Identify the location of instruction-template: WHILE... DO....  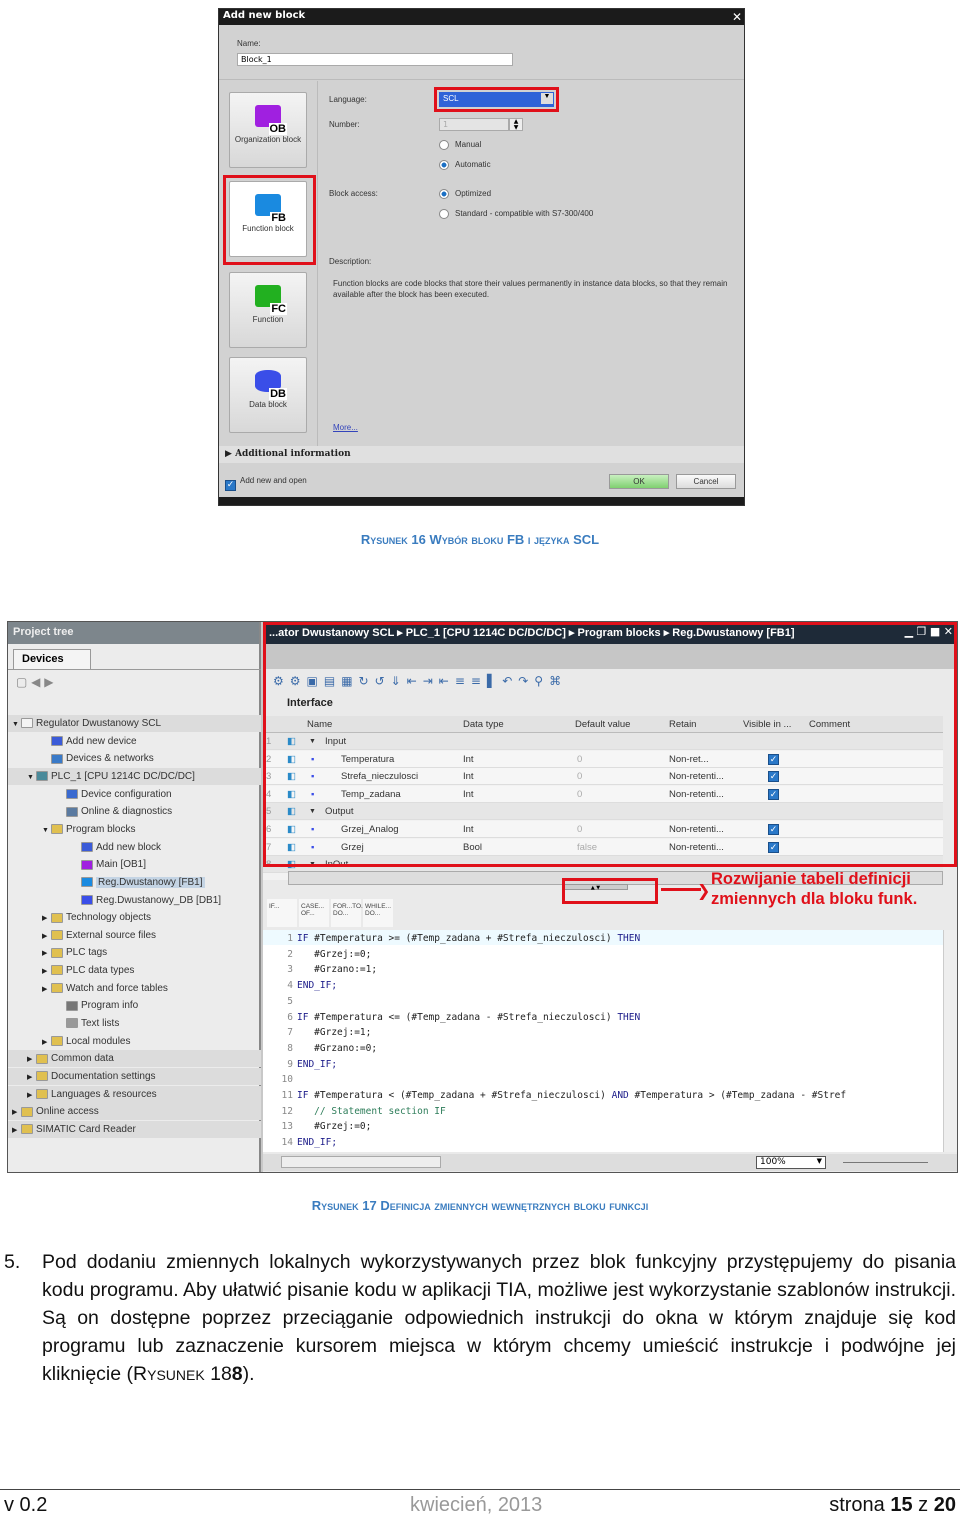
(378, 913).